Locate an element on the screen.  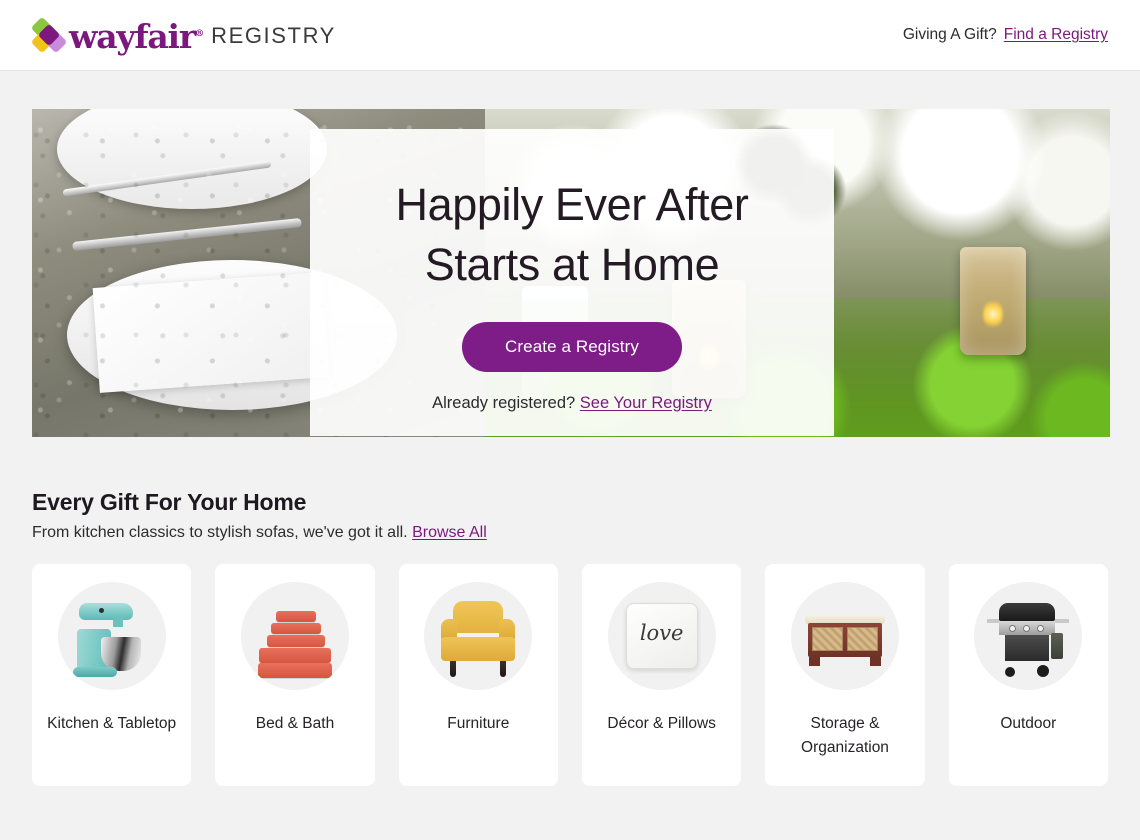
armchair-icon is located at coordinates (478, 636).